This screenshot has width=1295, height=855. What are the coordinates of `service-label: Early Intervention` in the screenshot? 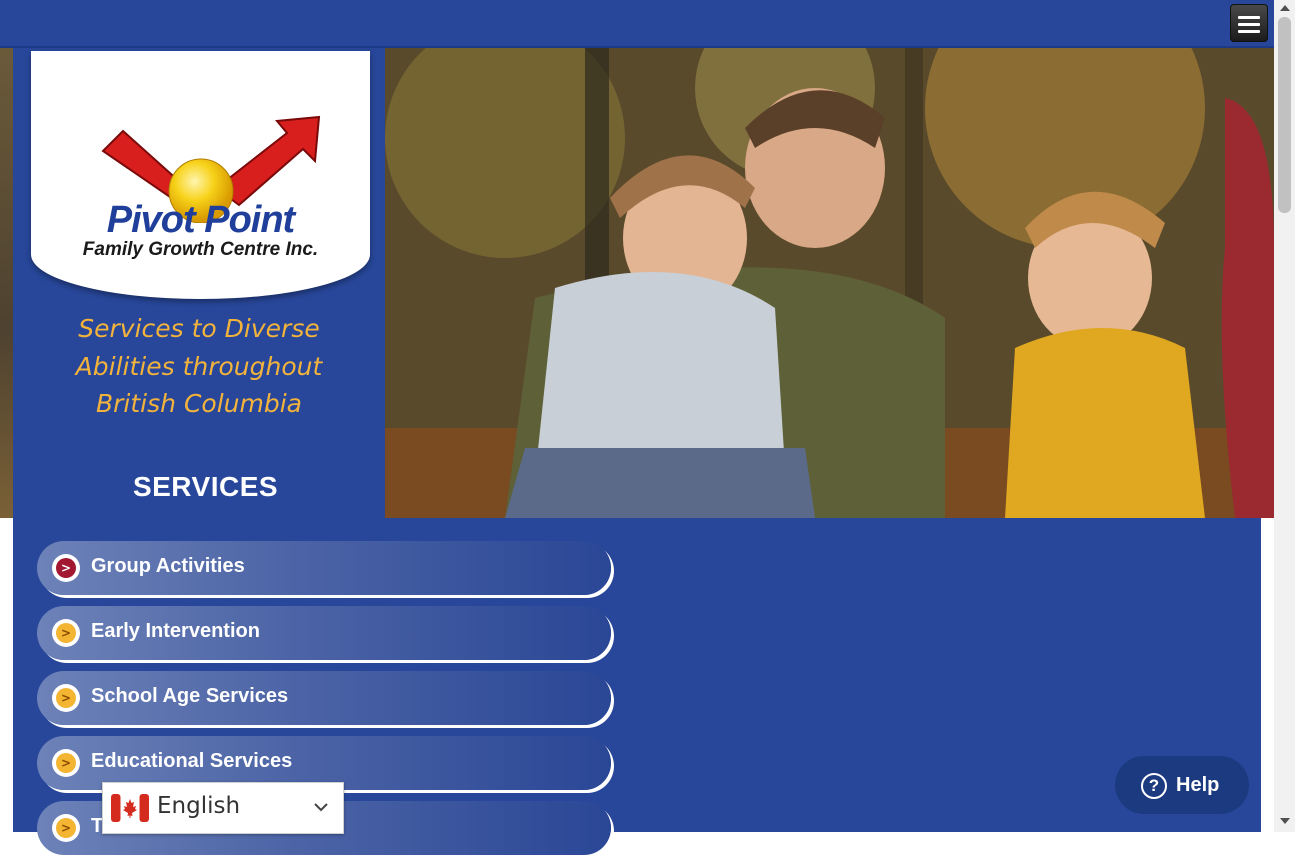 It's located at (175, 631).